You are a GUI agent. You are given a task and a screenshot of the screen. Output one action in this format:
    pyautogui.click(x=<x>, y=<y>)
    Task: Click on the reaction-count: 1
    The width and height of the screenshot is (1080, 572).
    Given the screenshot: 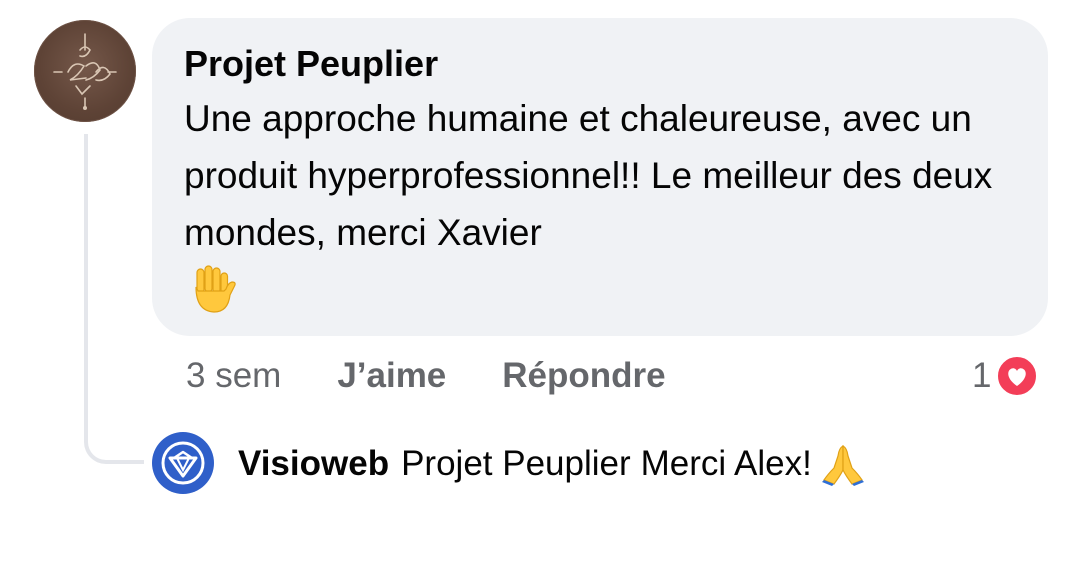 What is the action you would take?
    pyautogui.click(x=982, y=375)
    